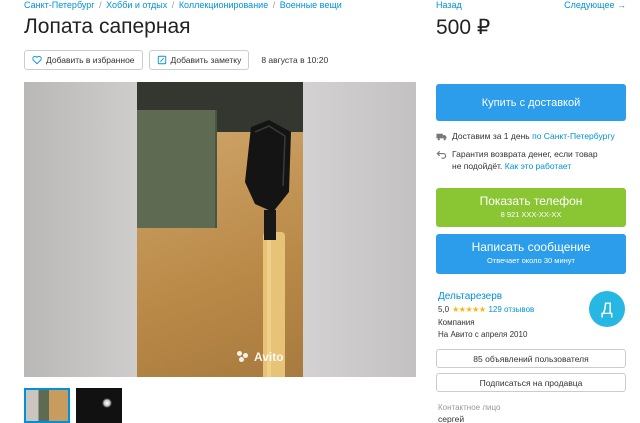 Image resolution: width=640 pixels, height=423 pixels. Describe the element at coordinates (573, 136) in the screenshot. I see `delivery-city-link: по Санкт-Петербургу` at that location.